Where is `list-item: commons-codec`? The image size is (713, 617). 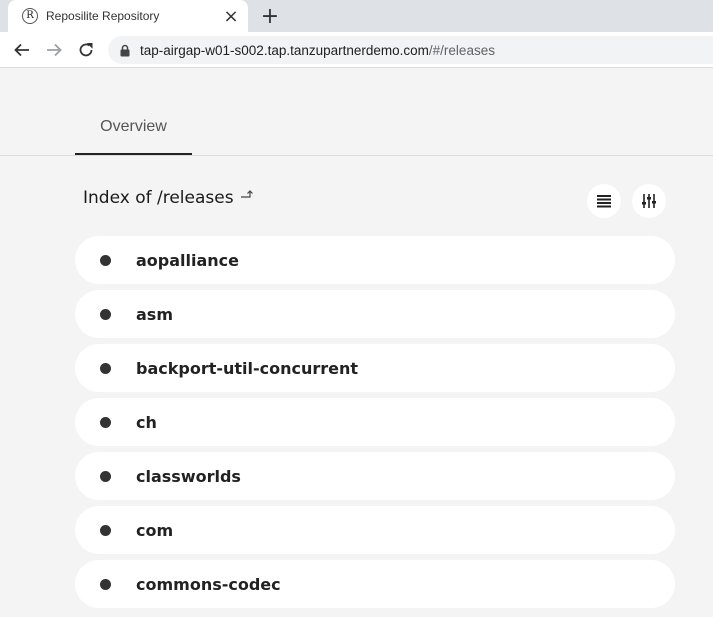 list-item: commons-codec is located at coordinates (375, 584).